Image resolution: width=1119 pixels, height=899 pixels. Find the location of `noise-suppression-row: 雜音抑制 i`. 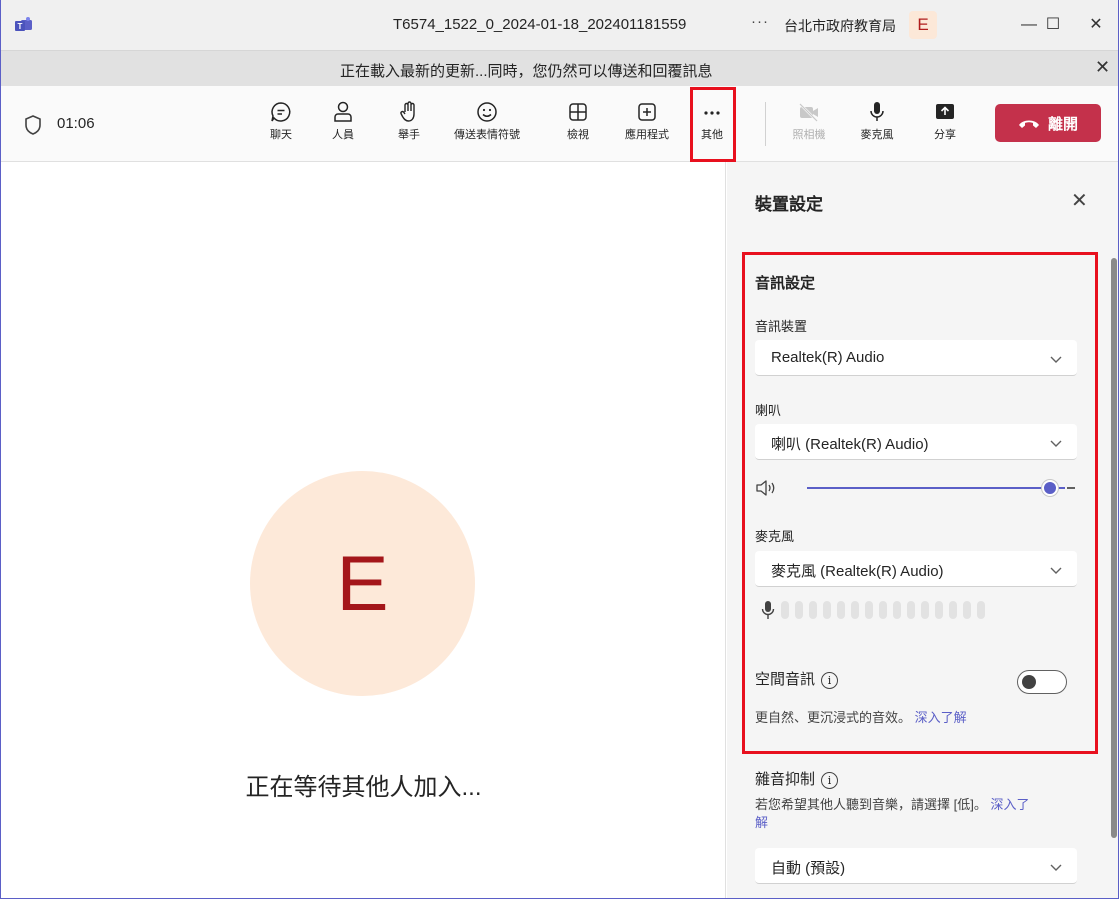

noise-suppression-row: 雜音抑制 i is located at coordinates (797, 778).